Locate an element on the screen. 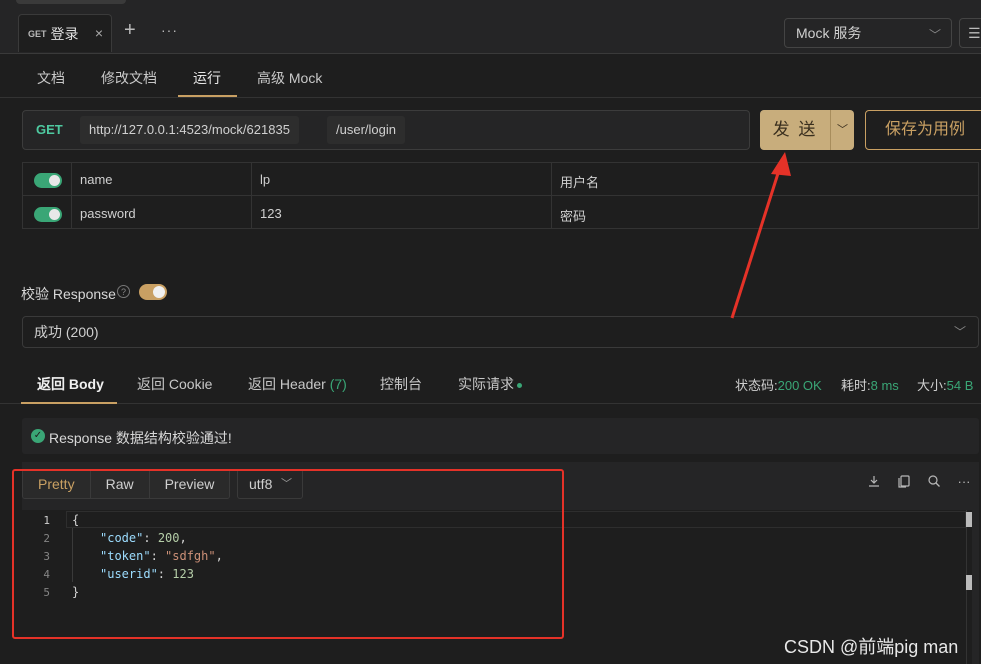 The height and width of the screenshot is (664, 981). response-size-label: 大小: is located at coordinates (932, 385).